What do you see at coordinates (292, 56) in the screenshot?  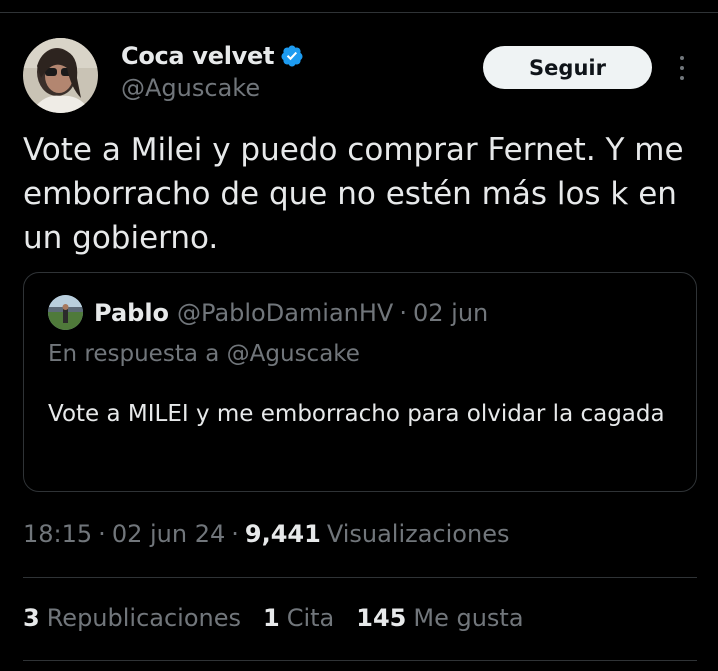 I see `verified-badge-icon` at bounding box center [292, 56].